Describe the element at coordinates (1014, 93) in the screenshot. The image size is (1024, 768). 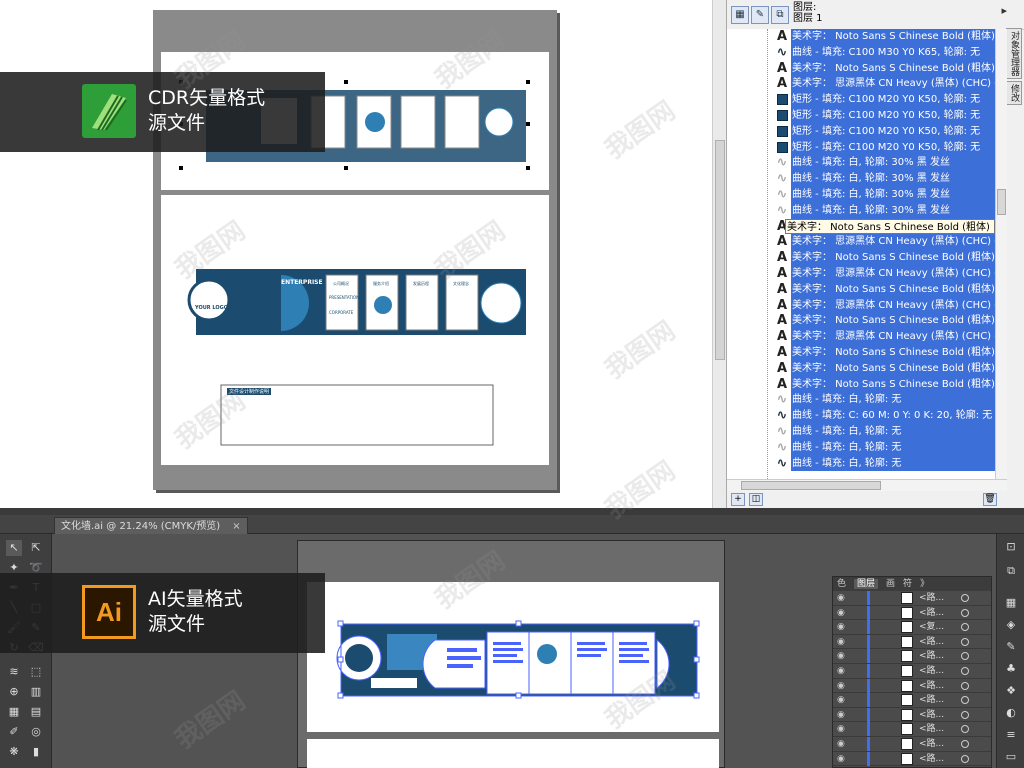
I see `modify-side-tab: 修改` at that location.